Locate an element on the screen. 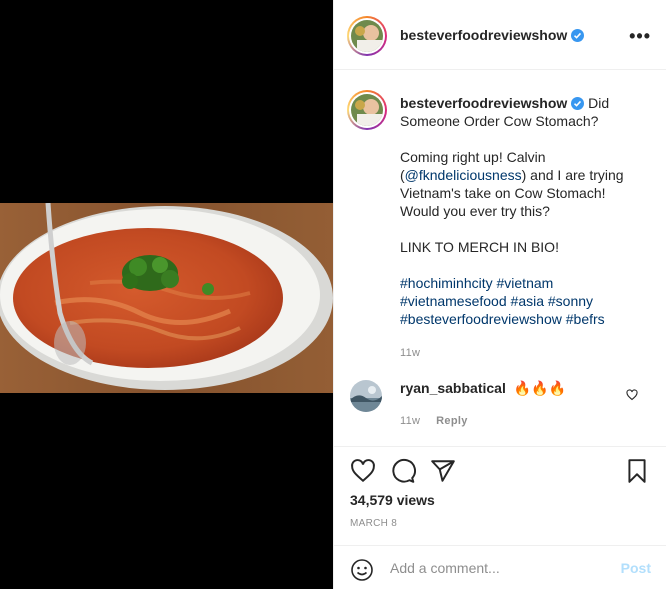 The height and width of the screenshot is (589, 666). hashtag-link: #besteverfoodreviewshow is located at coordinates (481, 319).